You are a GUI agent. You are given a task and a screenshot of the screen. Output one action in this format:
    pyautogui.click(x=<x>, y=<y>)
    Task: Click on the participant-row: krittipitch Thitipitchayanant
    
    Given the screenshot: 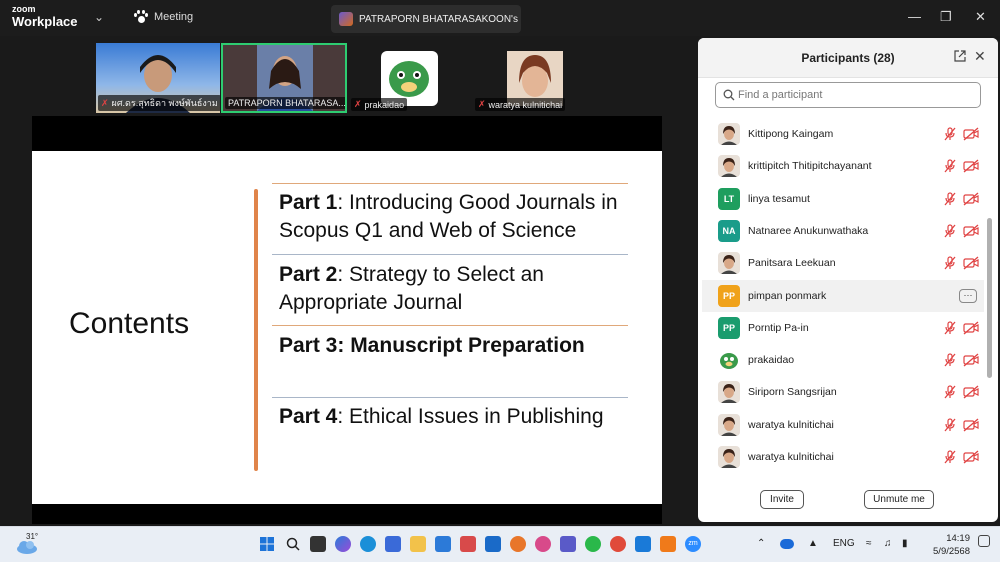 What is the action you would take?
    pyautogui.click(x=843, y=166)
    